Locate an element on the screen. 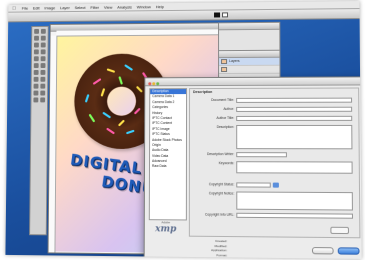  description-label: Description: is located at coordinates (225, 126).